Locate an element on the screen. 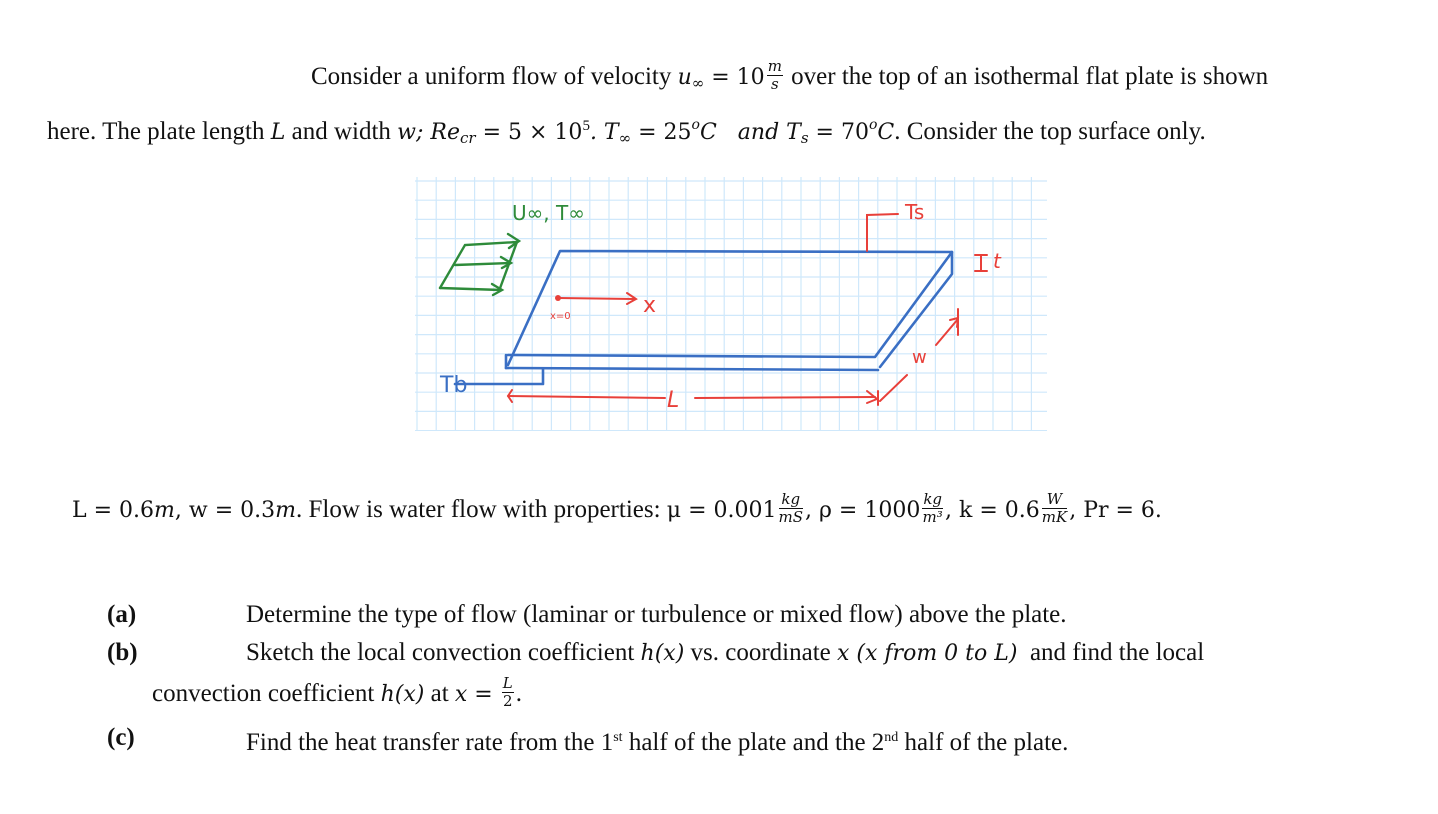 The image size is (1438, 814). celsius-unit-2: C is located at coordinates (886, 132).